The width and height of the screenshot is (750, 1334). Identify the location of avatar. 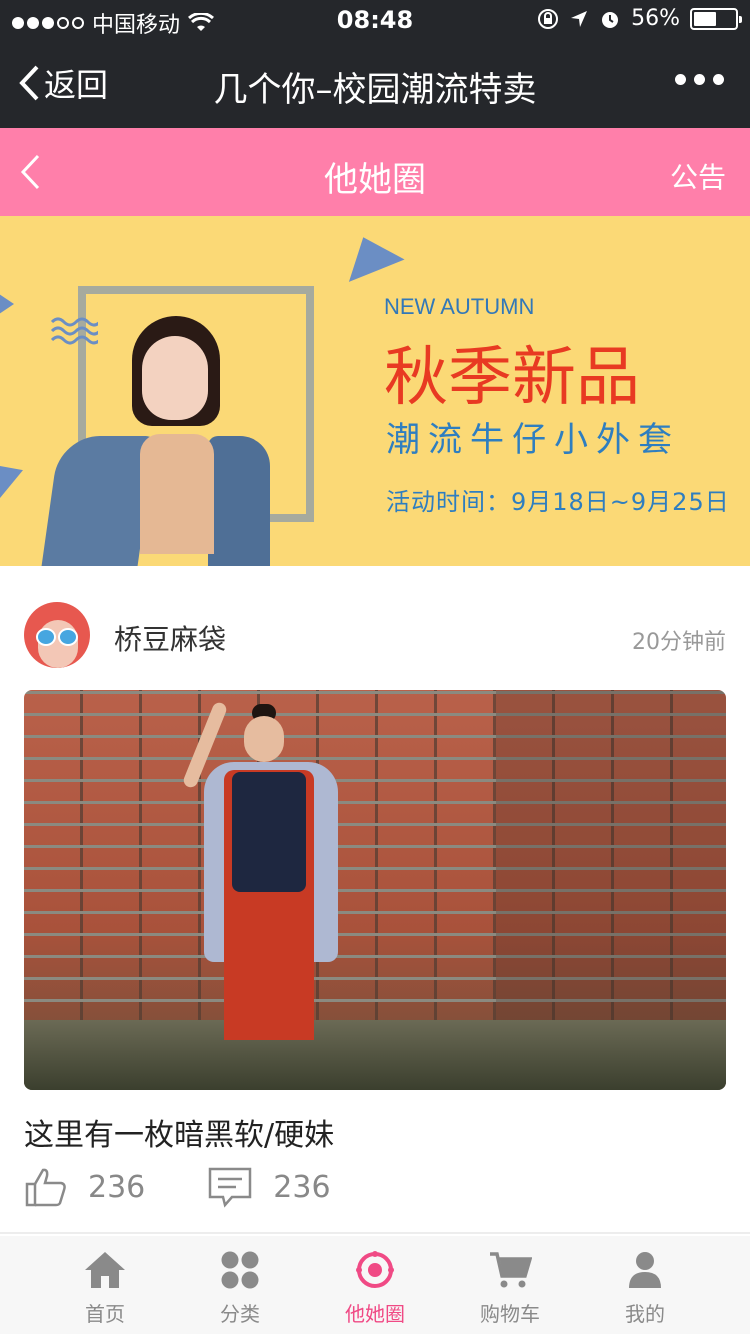
(57, 635).